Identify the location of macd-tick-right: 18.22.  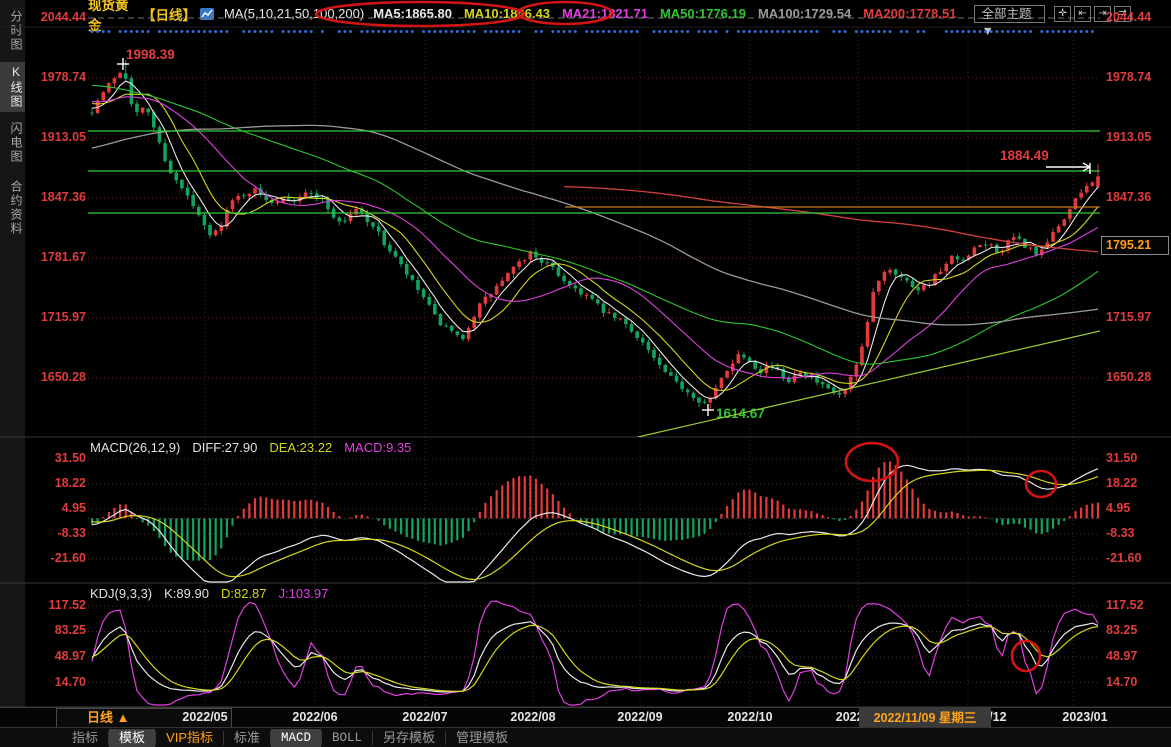
(1122, 483).